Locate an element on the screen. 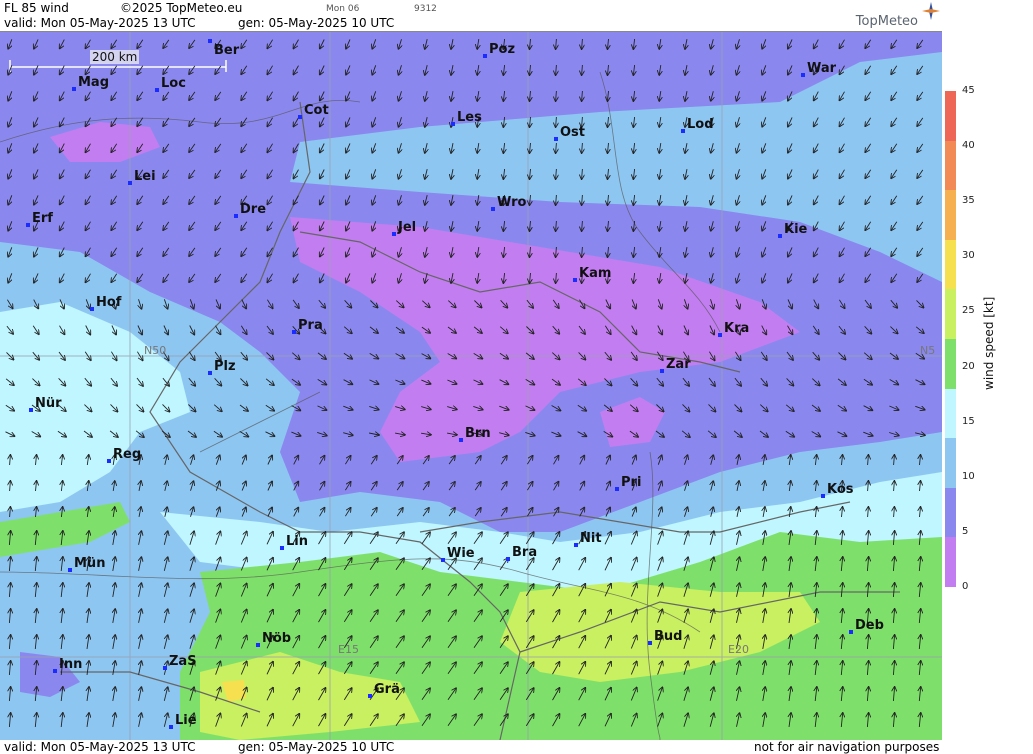 Image resolution: width=1033 pixels, height=754 pixels. city-label: Hof is located at coordinates (109, 302).